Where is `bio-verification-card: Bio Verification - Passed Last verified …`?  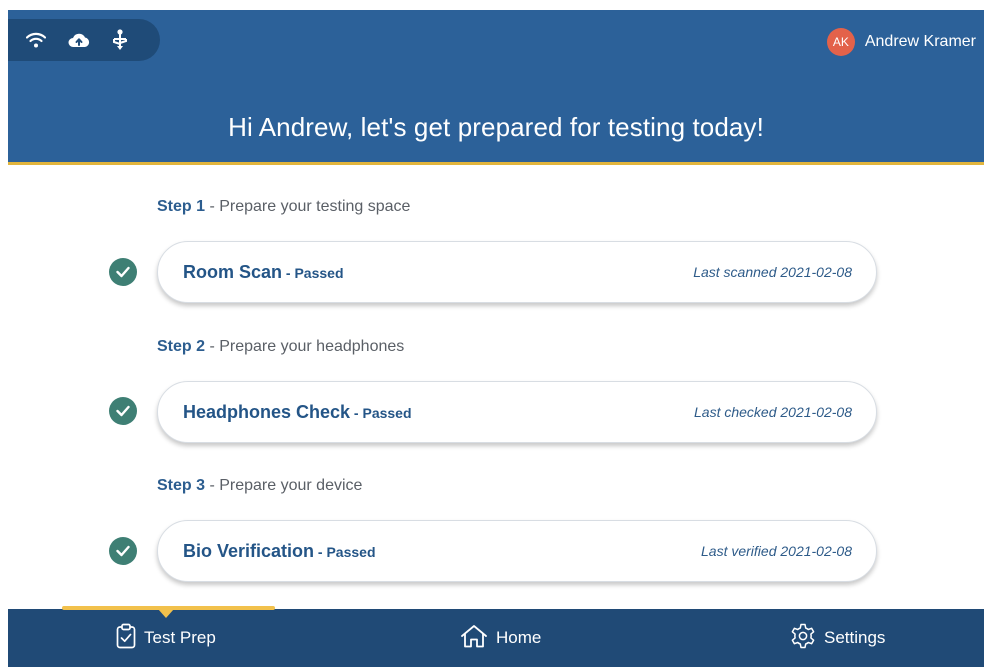 bio-verification-card: Bio Verification - Passed Last verified … is located at coordinates (517, 551).